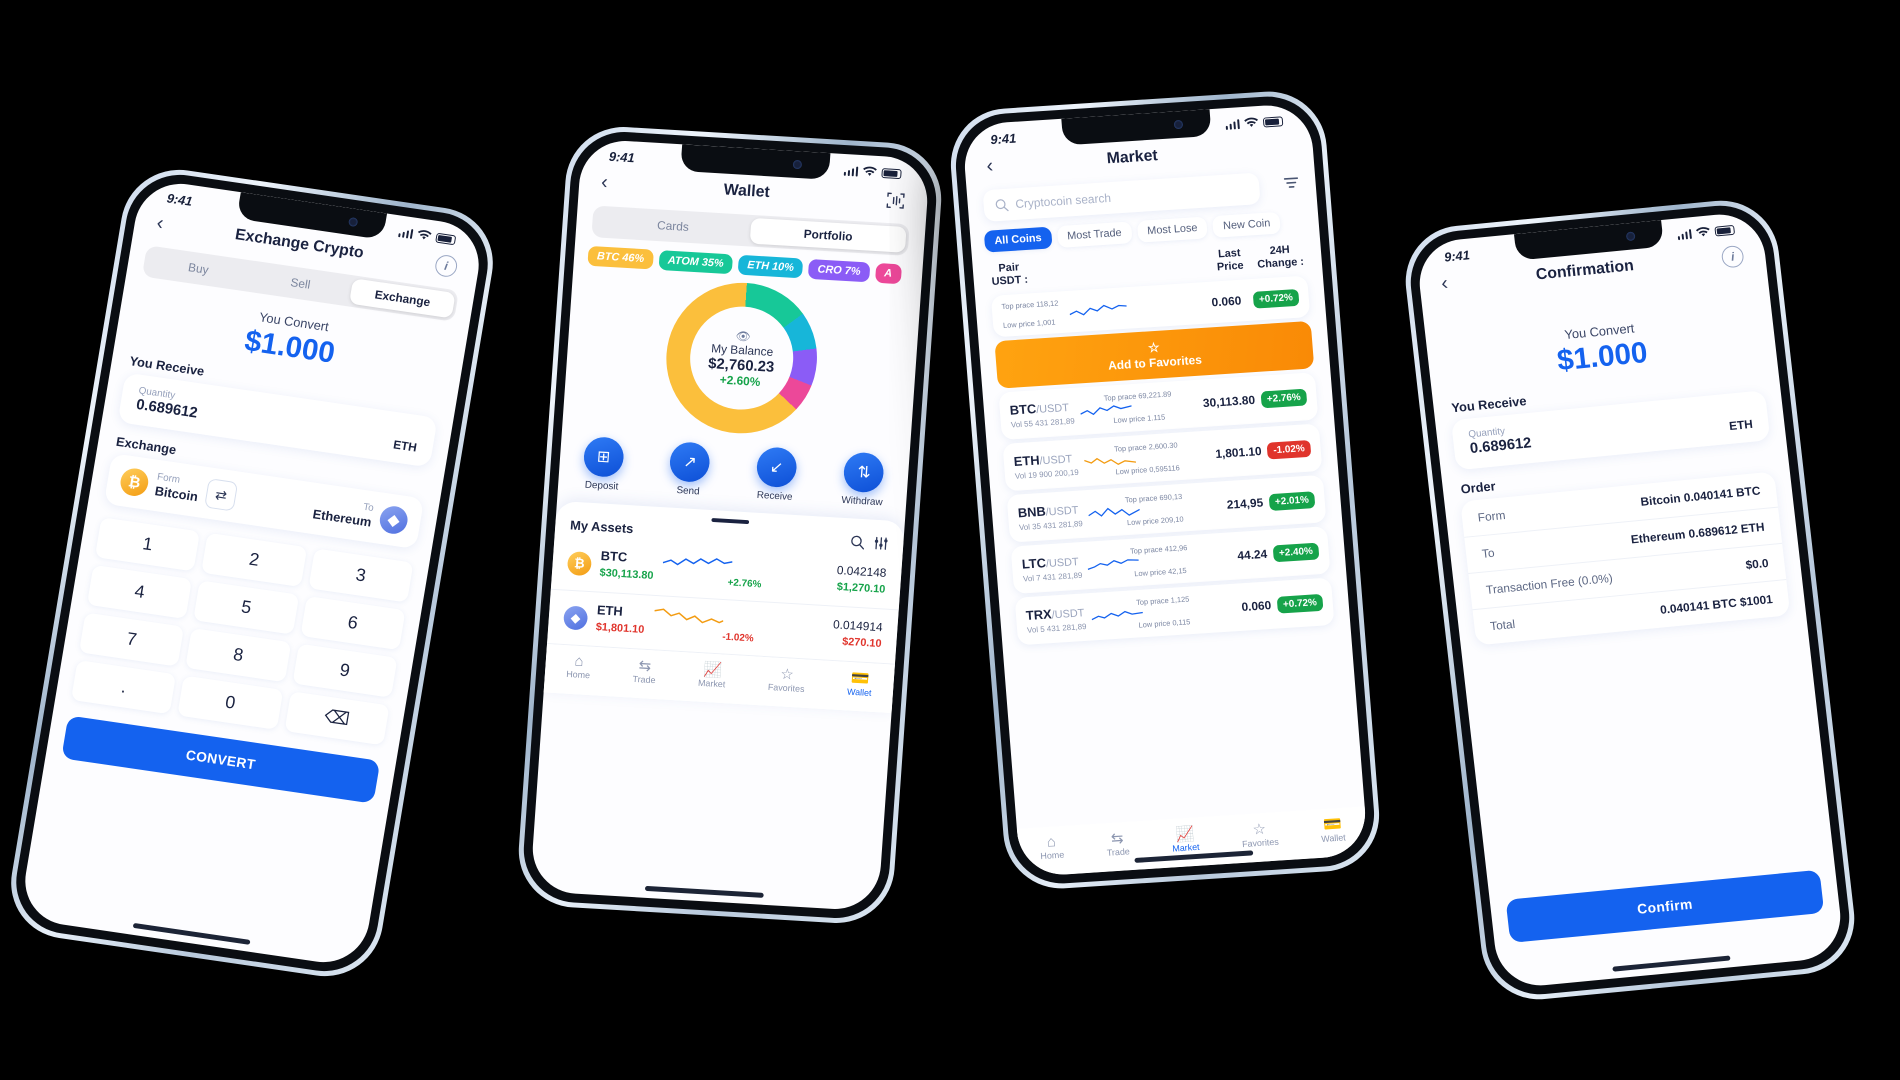  Describe the element at coordinates (1154, 510) in the screenshot. I see `sparkline-bnb: Top prace 690,13 Low price 209,10` at that location.